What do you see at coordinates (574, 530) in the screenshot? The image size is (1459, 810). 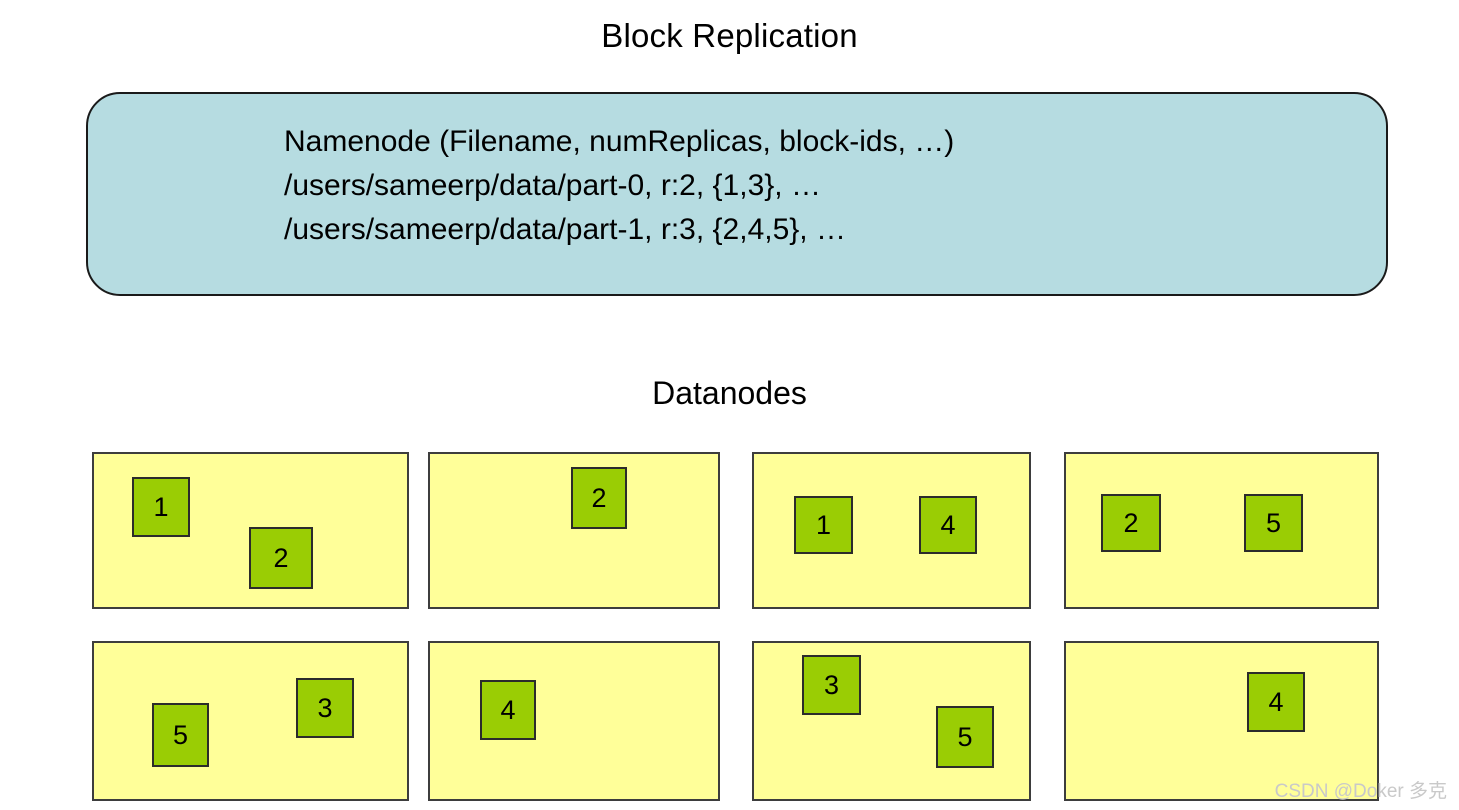 I see `datanode-box: 2` at bounding box center [574, 530].